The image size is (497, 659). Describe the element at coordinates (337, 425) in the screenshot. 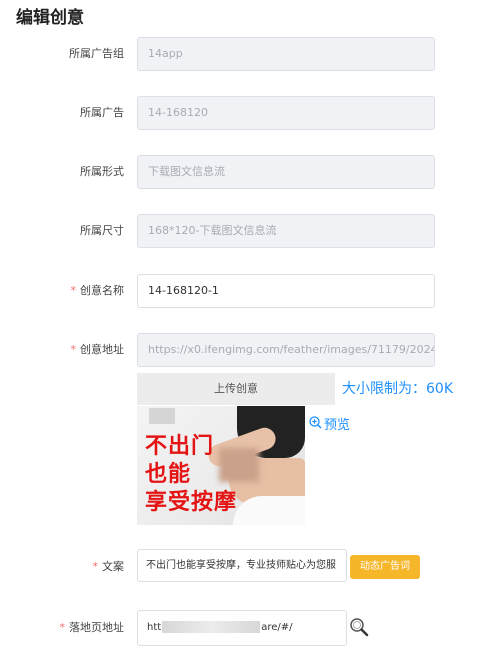

I see `preview-label: 预览` at that location.